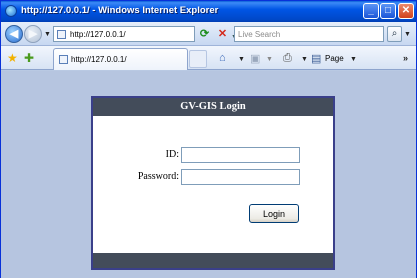 The image size is (417, 278). What do you see at coordinates (407, 34) in the screenshot?
I see `search-options-dropdown-icon: ▼` at bounding box center [407, 34].